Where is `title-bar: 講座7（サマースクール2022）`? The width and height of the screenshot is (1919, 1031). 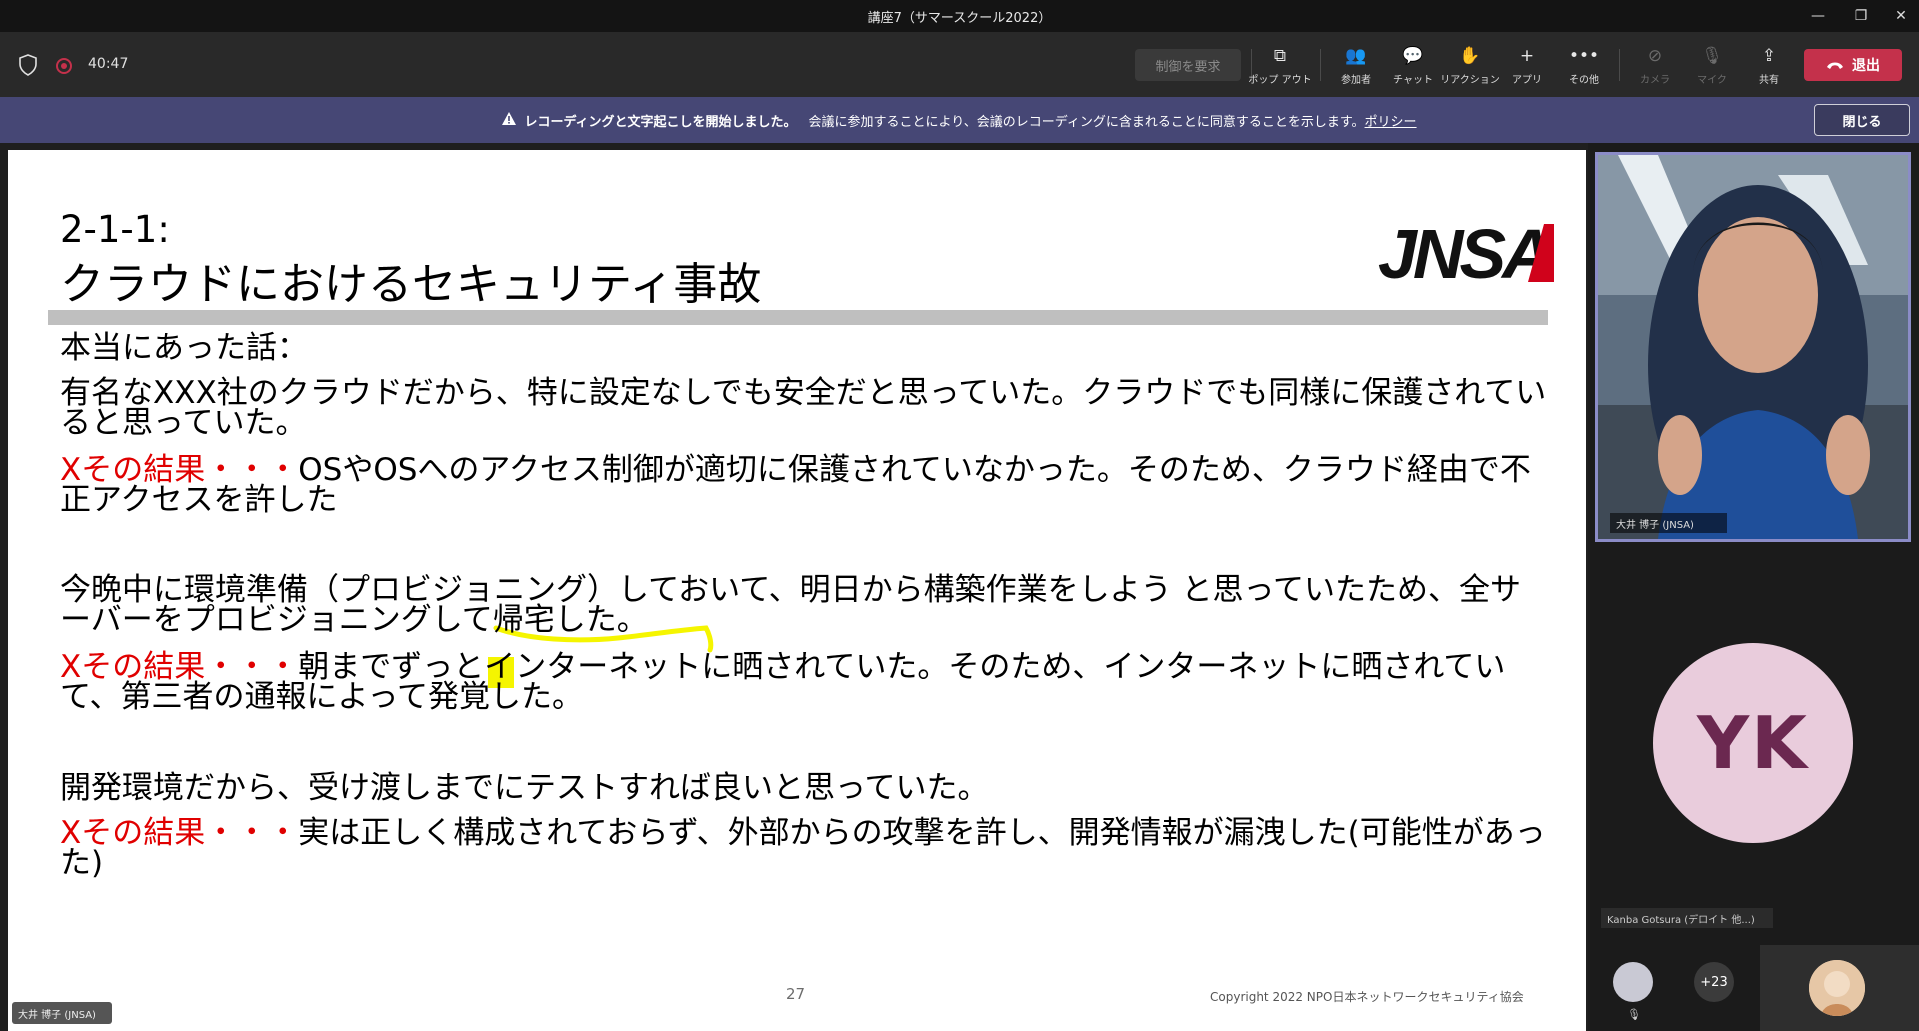 title-bar: 講座7（サマースクール2022） is located at coordinates (959, 16).